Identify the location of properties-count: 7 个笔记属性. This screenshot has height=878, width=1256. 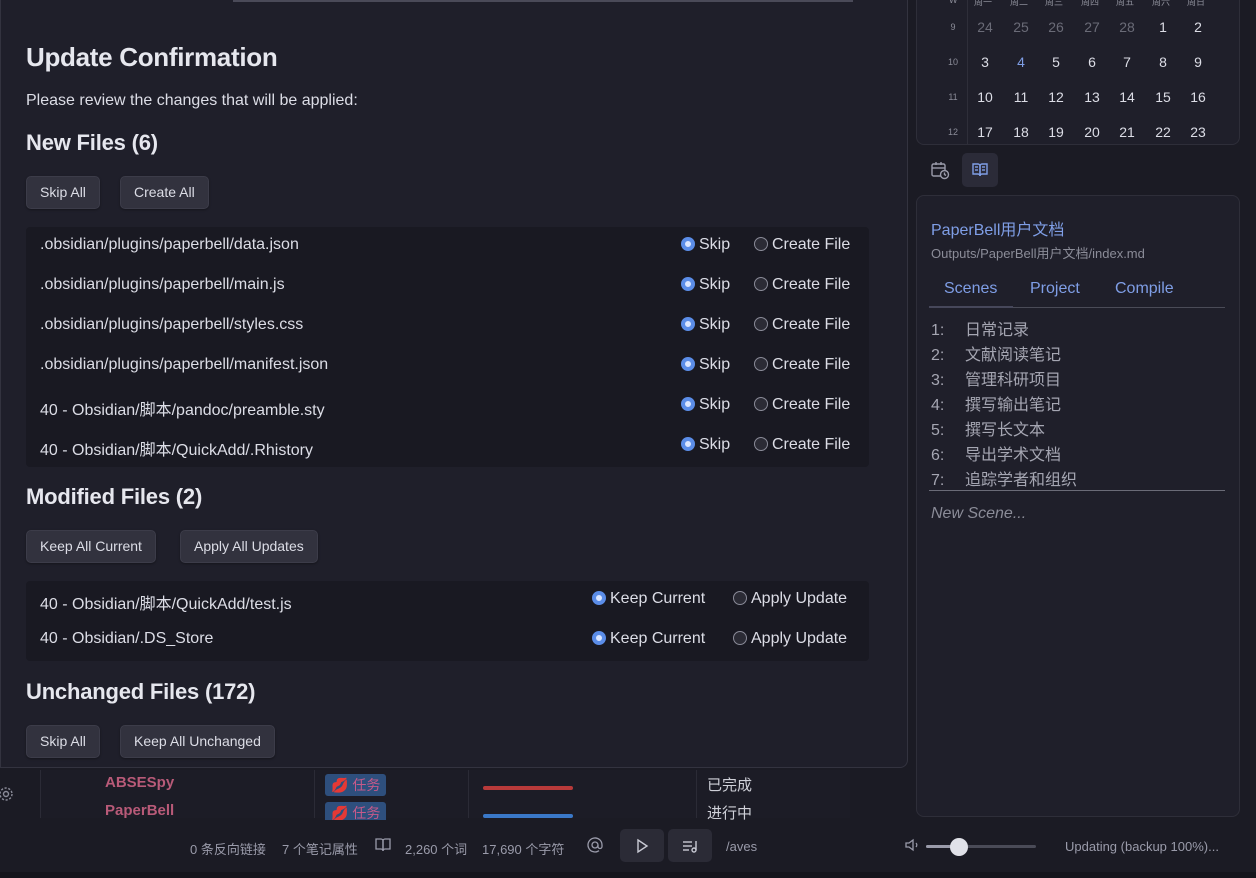
(320, 848).